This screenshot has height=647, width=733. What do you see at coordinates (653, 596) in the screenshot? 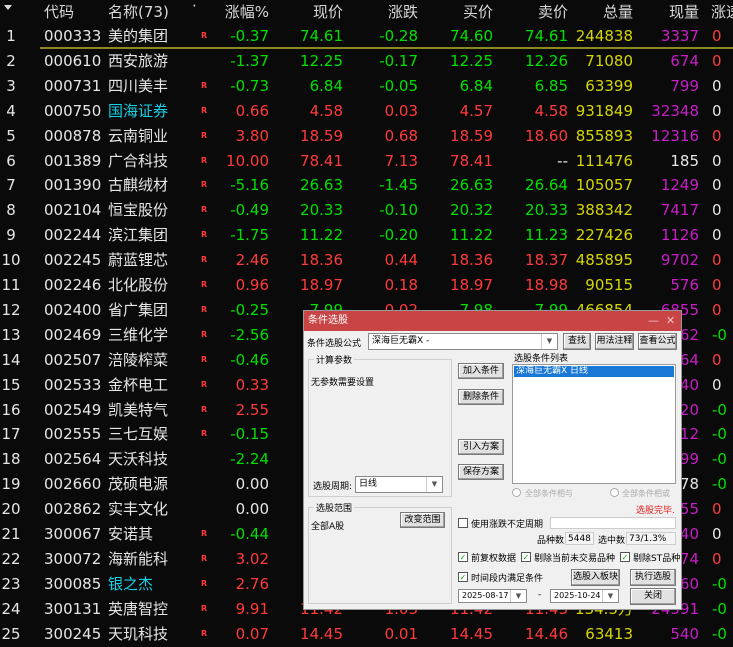
I see `close-button: 关闭` at bounding box center [653, 596].